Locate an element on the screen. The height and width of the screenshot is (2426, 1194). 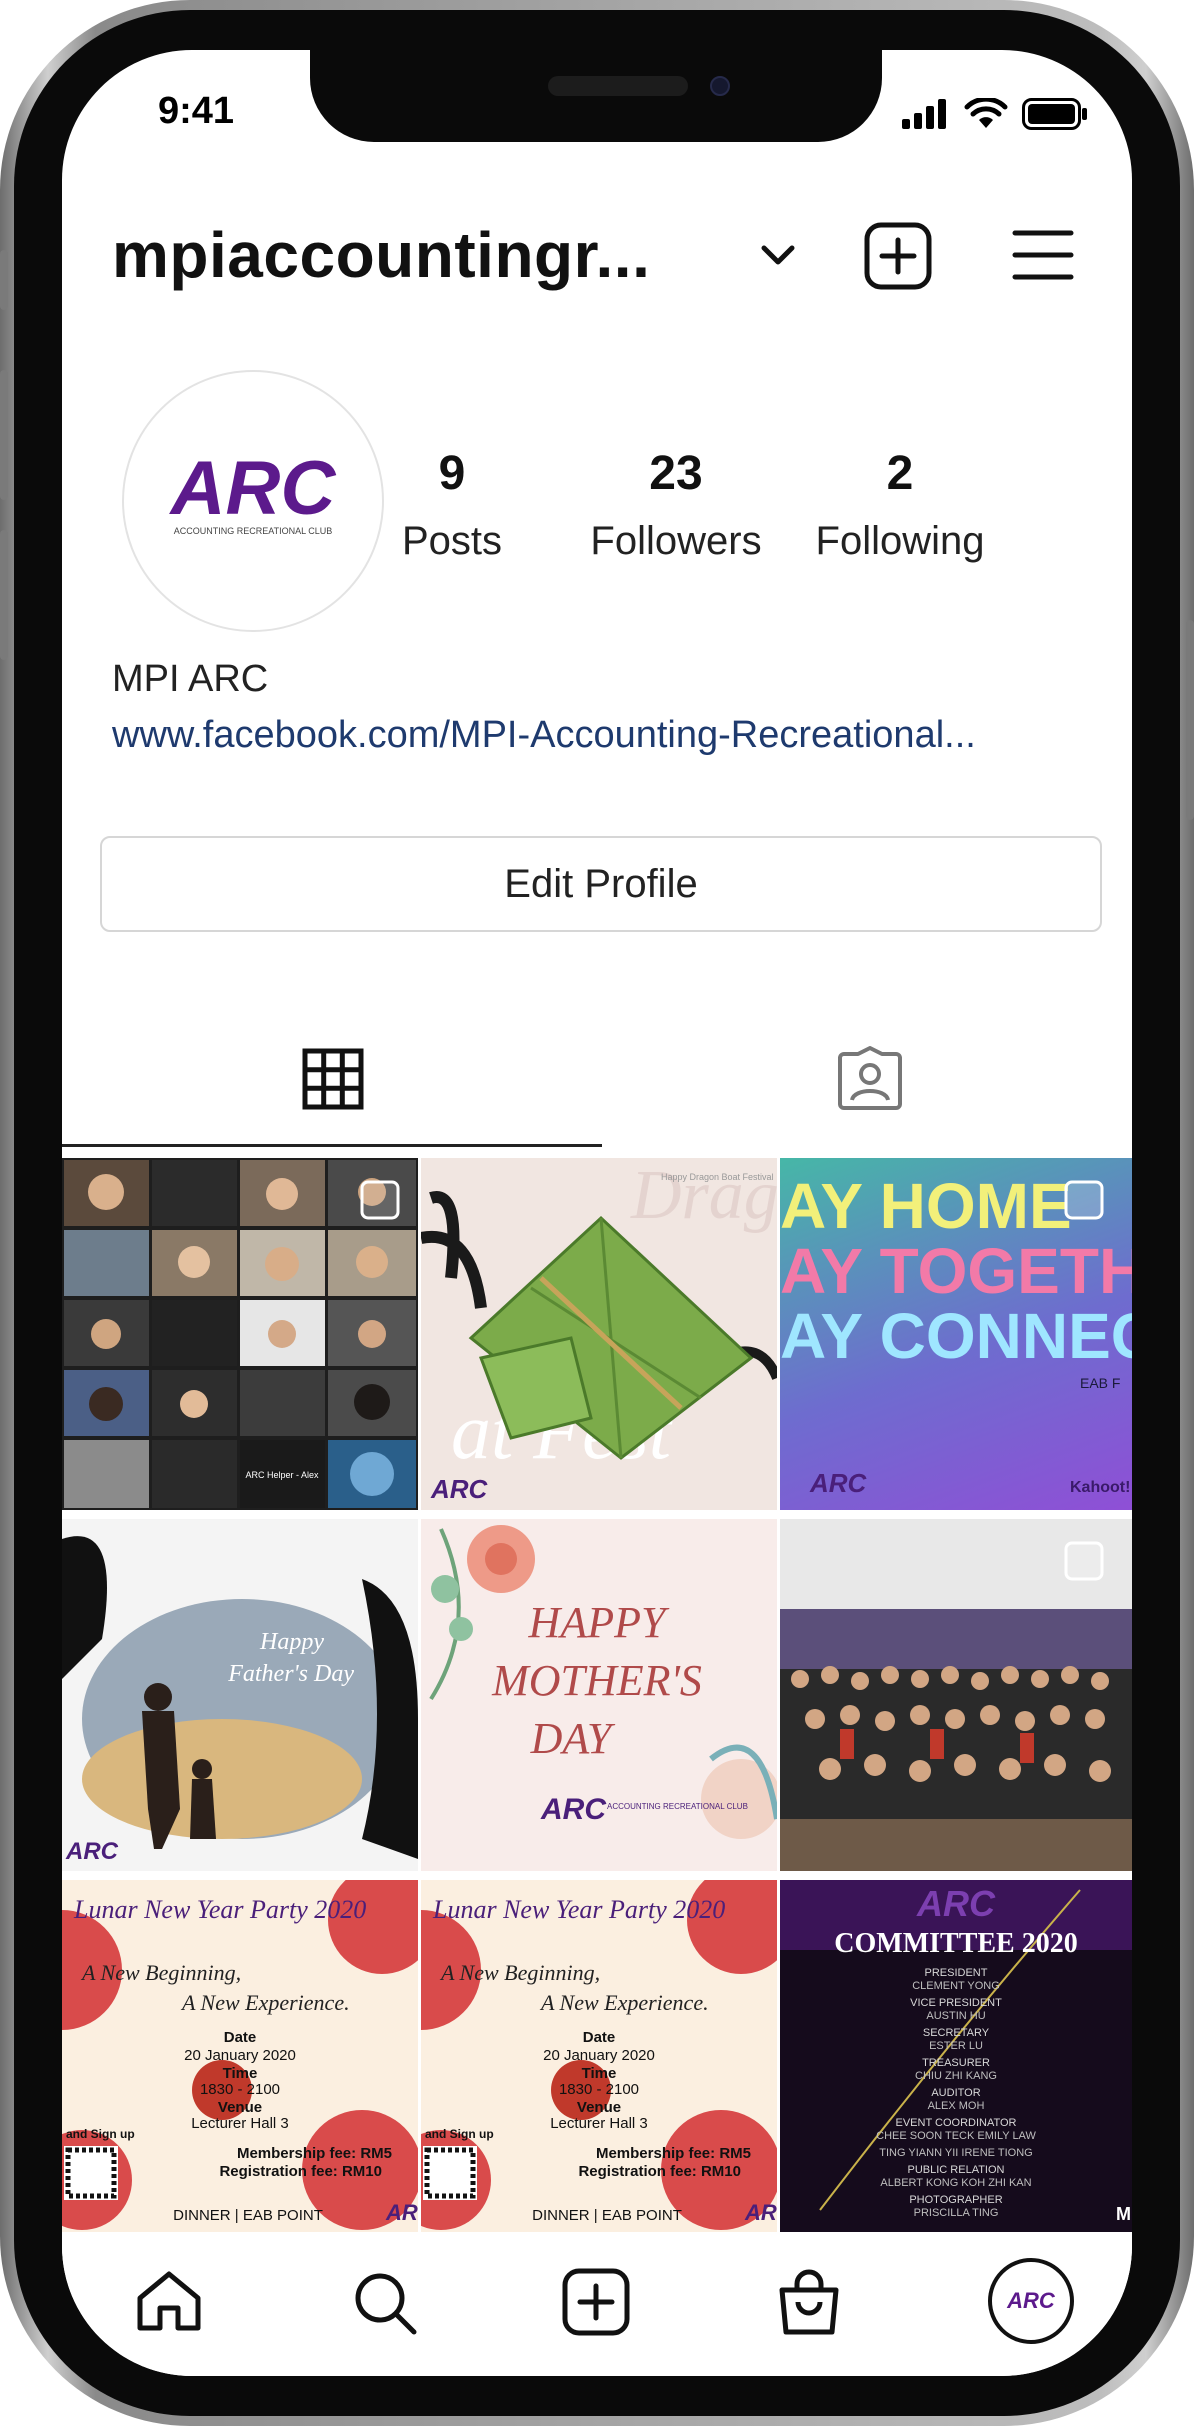
svg-text: M is located at coordinates (1123, 2214).